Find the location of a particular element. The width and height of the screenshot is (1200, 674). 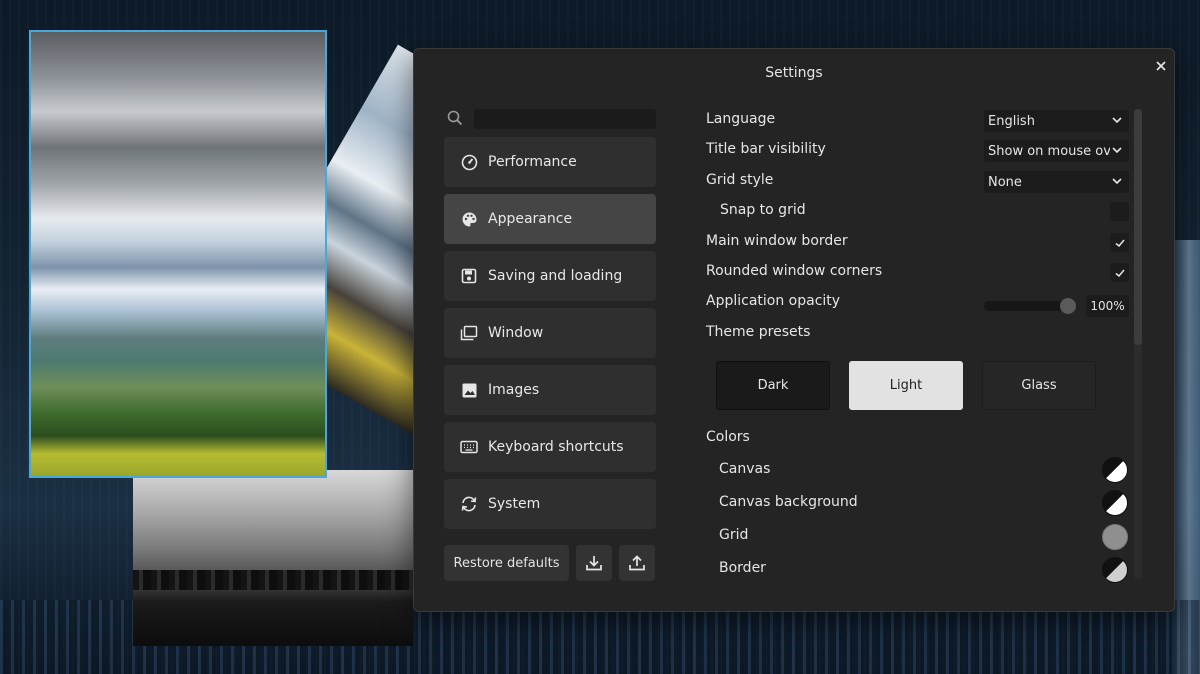

preset-light-button: Light is located at coordinates (906, 385).